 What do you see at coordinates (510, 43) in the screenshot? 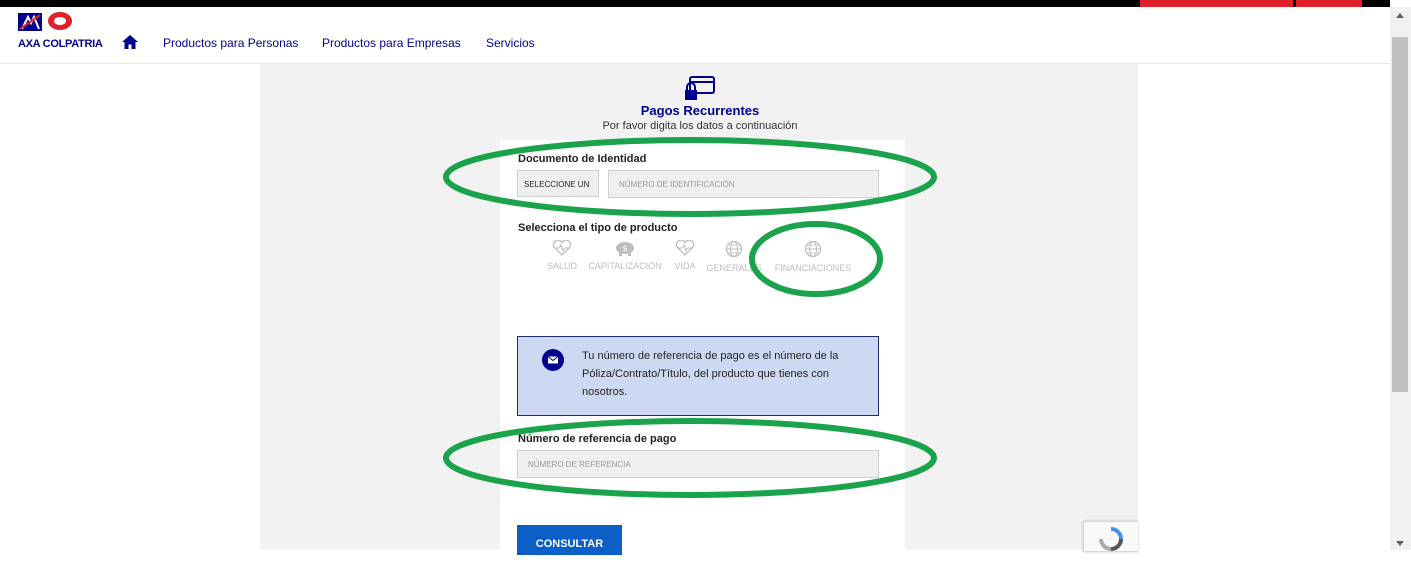
I see `nav-servicios: Servicios` at bounding box center [510, 43].